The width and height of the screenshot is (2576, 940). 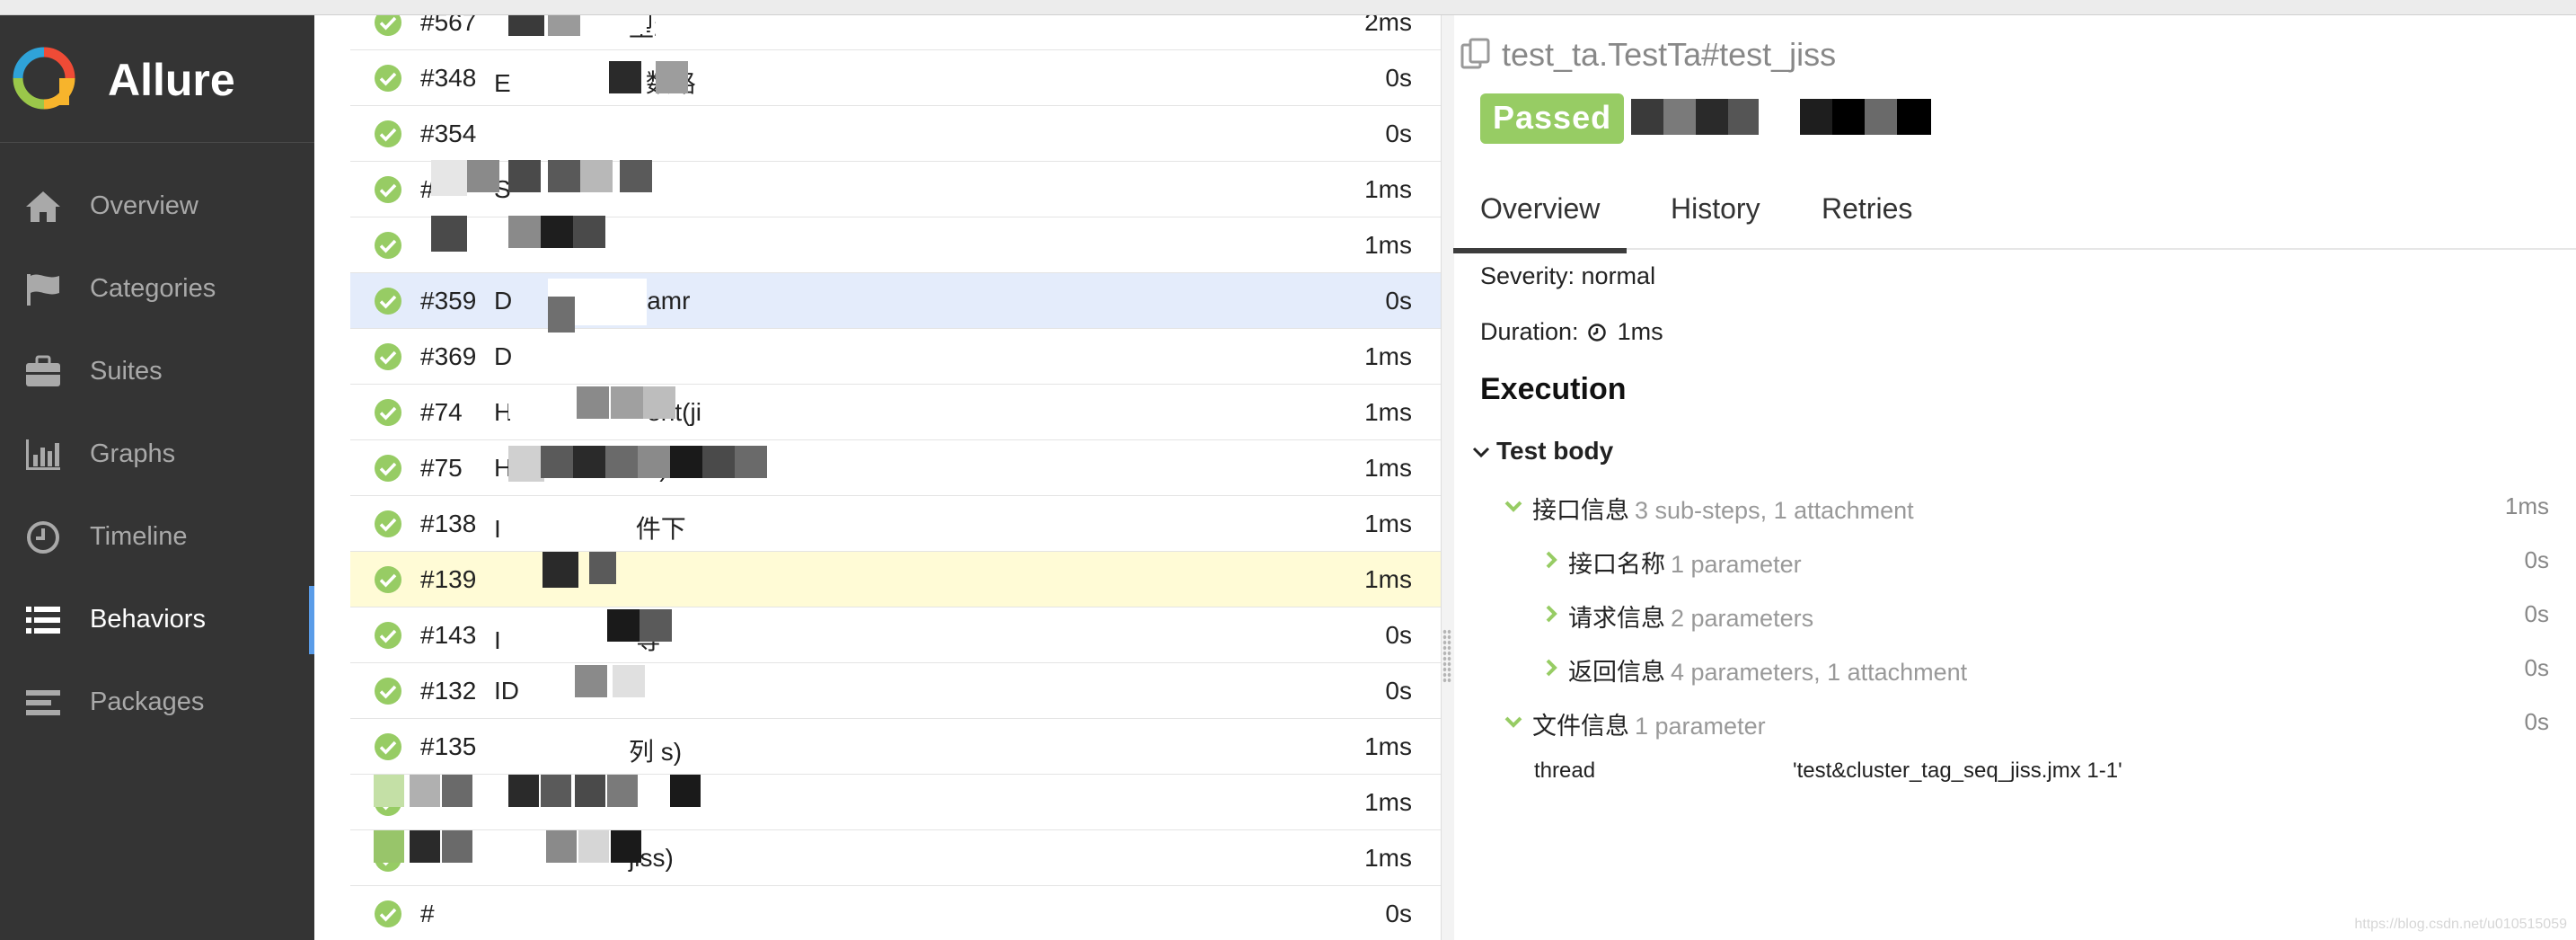 What do you see at coordinates (895, 913) in the screenshot?
I see `tree-row: #0s` at bounding box center [895, 913].